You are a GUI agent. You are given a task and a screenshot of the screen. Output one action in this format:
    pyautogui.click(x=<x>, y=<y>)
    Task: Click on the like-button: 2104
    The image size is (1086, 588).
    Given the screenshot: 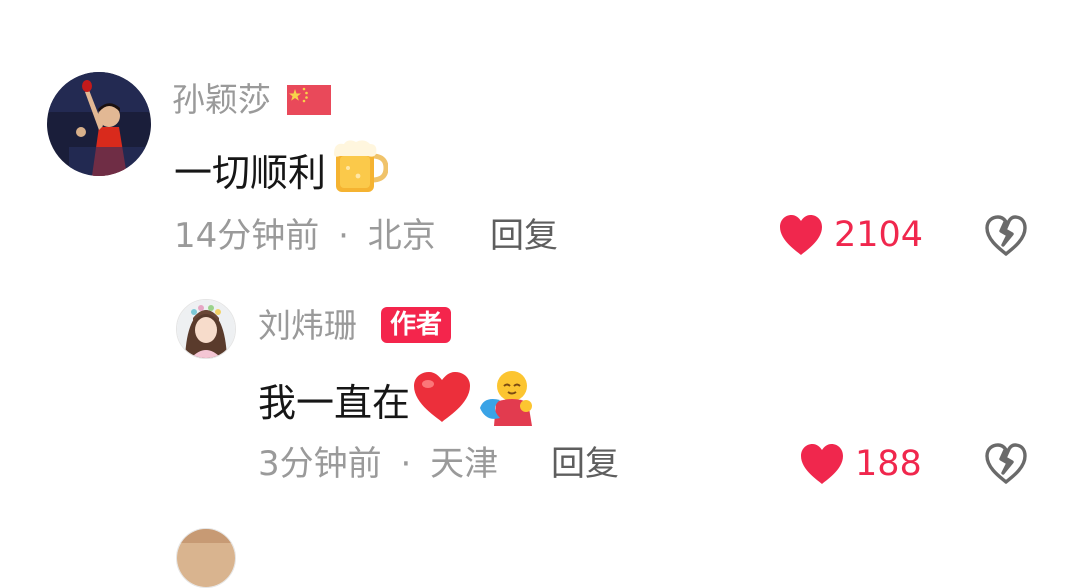 What is the action you would take?
    pyautogui.click(x=850, y=235)
    